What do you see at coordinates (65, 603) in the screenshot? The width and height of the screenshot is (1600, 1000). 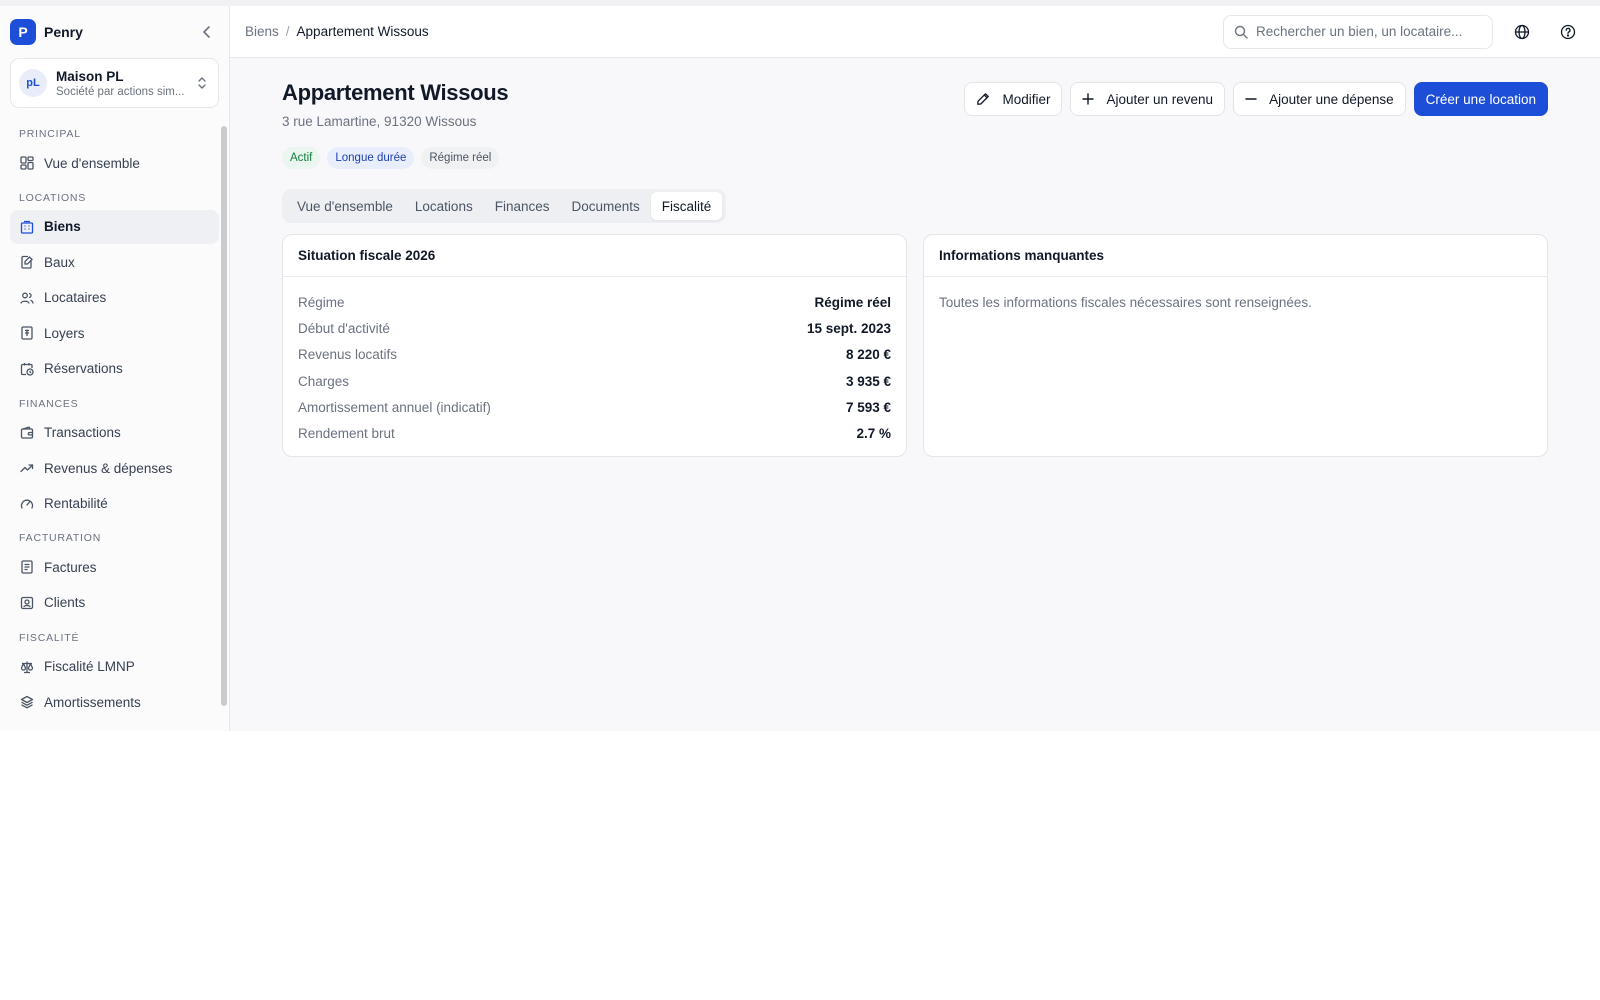 I see `sidebar-item-label: Clients` at bounding box center [65, 603].